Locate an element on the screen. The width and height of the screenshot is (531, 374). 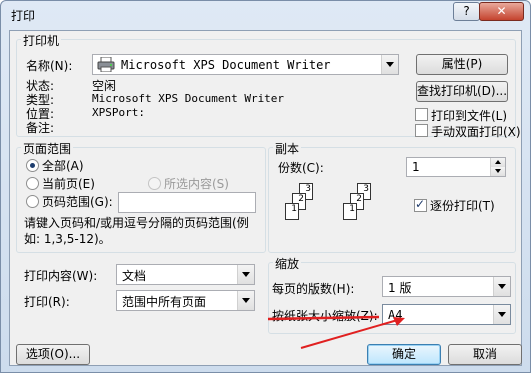
annotation-overlay is located at coordinates (336, 332).